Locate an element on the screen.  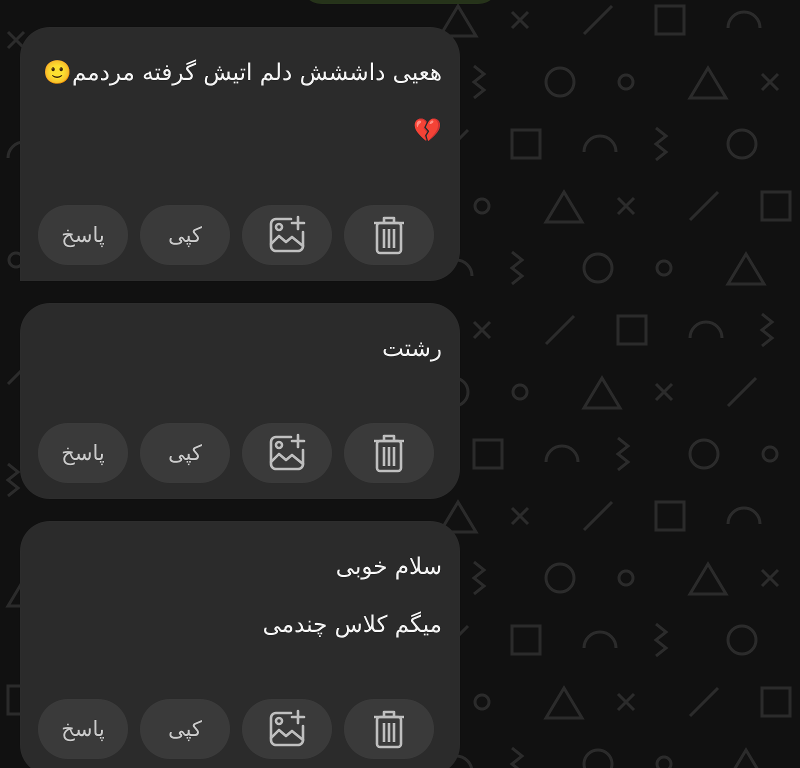
message-text: 💔 is located at coordinates (427, 131).